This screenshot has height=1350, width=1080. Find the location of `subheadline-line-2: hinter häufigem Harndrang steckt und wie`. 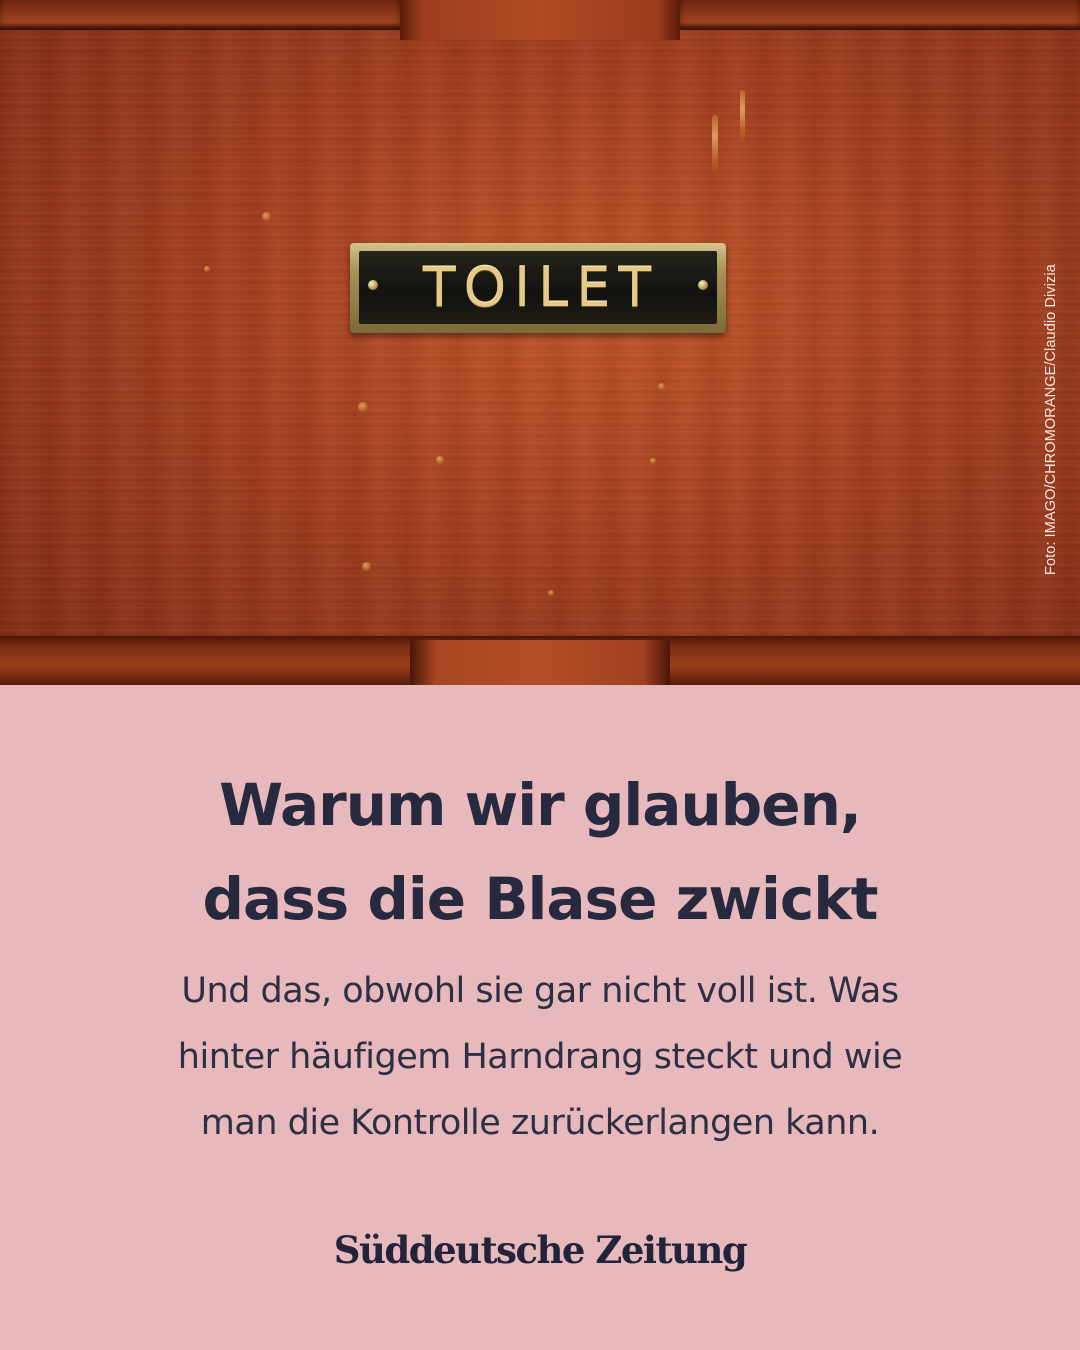

subheadline-line-2: hinter häufigem Harndrang steckt und wie is located at coordinates (540, 1057).